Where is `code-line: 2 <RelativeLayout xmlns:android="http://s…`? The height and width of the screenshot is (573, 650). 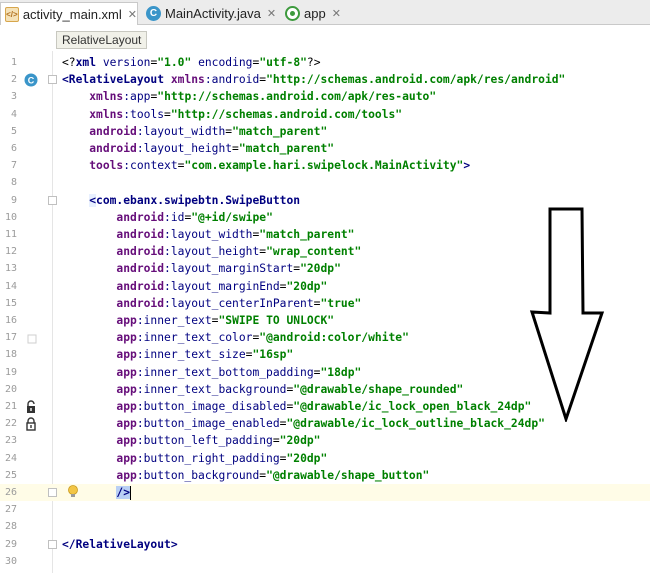 code-line: 2 <RelativeLayout xmlns:android="http://s… is located at coordinates (325, 79).